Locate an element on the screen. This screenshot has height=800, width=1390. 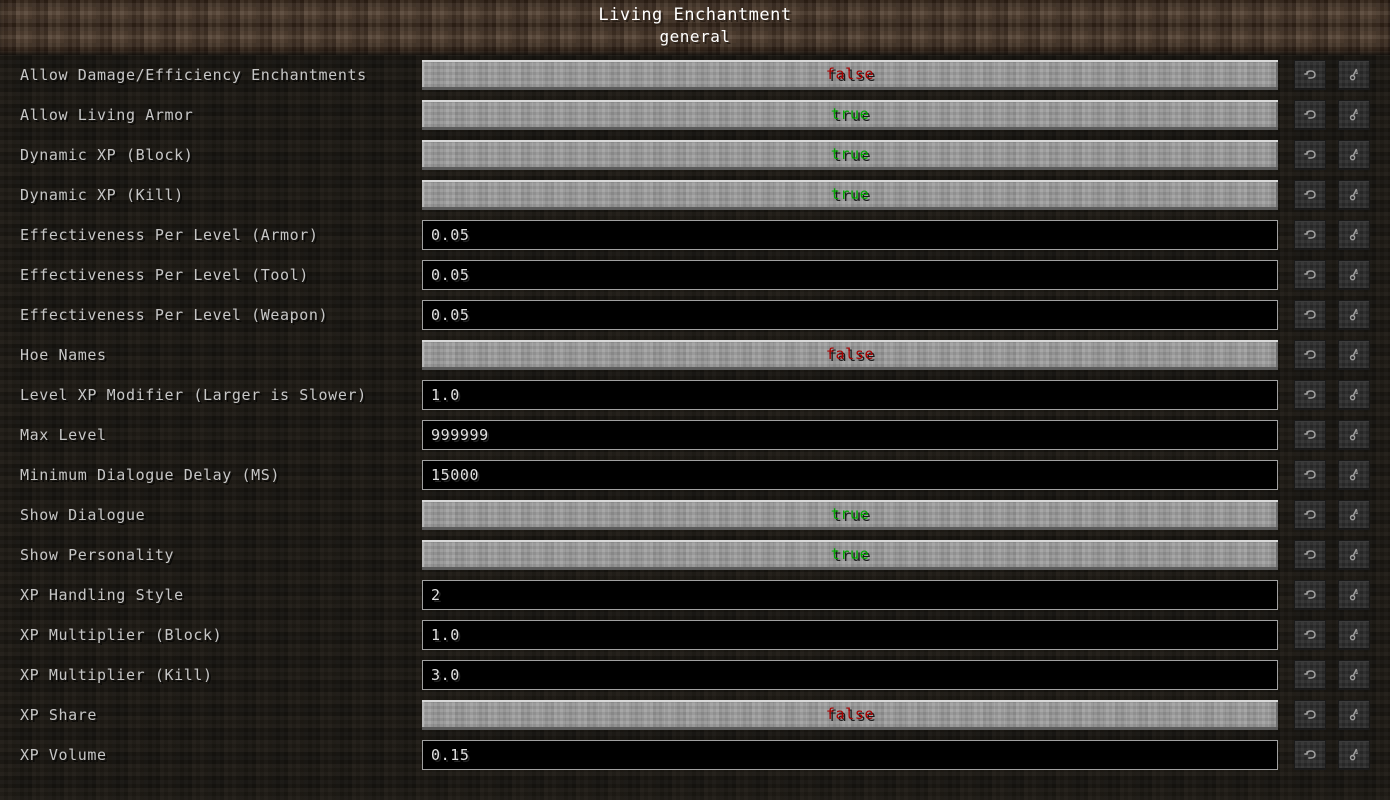
config-row: Dynamic XP (Kill) true is located at coordinates (695, 195).